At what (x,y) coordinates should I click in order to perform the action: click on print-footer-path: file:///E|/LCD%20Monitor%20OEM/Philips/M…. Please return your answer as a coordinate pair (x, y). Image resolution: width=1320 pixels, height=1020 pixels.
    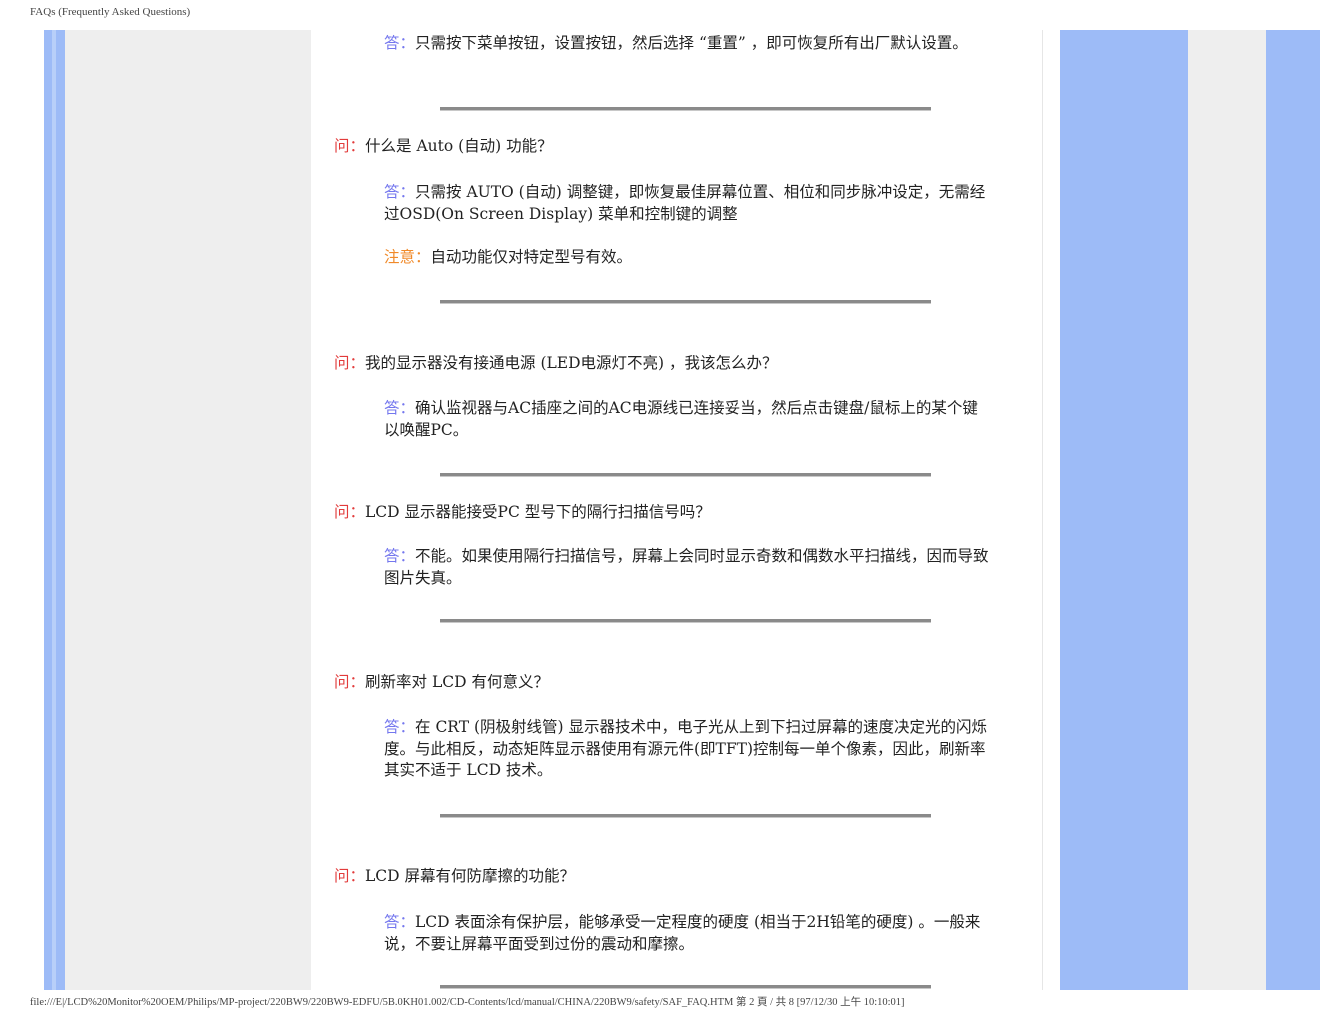
    Looking at the image, I should click on (467, 1002).